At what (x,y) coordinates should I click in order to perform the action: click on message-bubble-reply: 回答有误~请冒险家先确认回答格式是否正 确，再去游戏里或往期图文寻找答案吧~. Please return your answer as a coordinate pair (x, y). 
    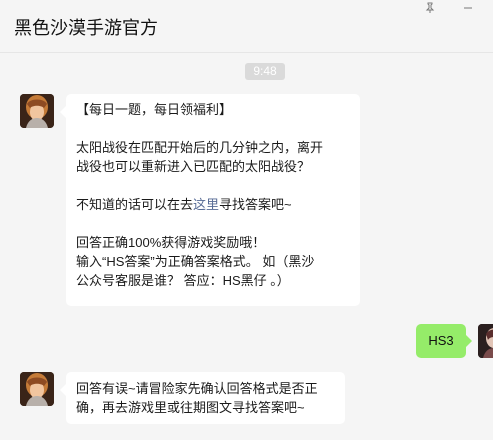
    Looking at the image, I should click on (202, 398).